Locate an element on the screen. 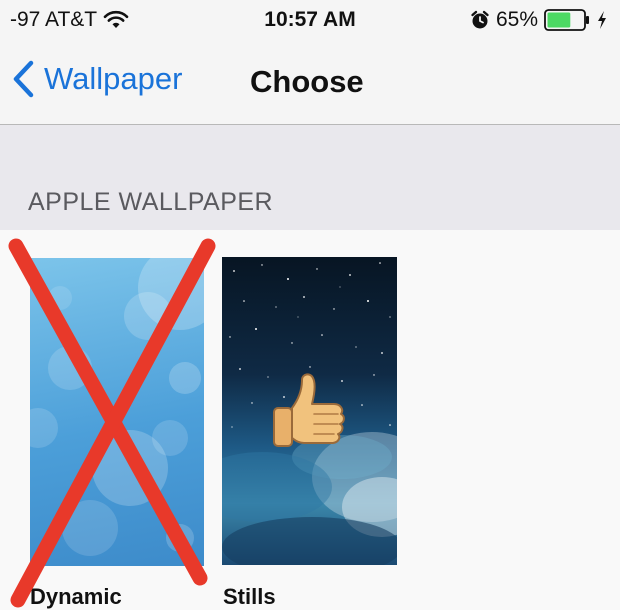 This screenshot has width=620, height=610. thumbs-up-icon is located at coordinates (309, 410).